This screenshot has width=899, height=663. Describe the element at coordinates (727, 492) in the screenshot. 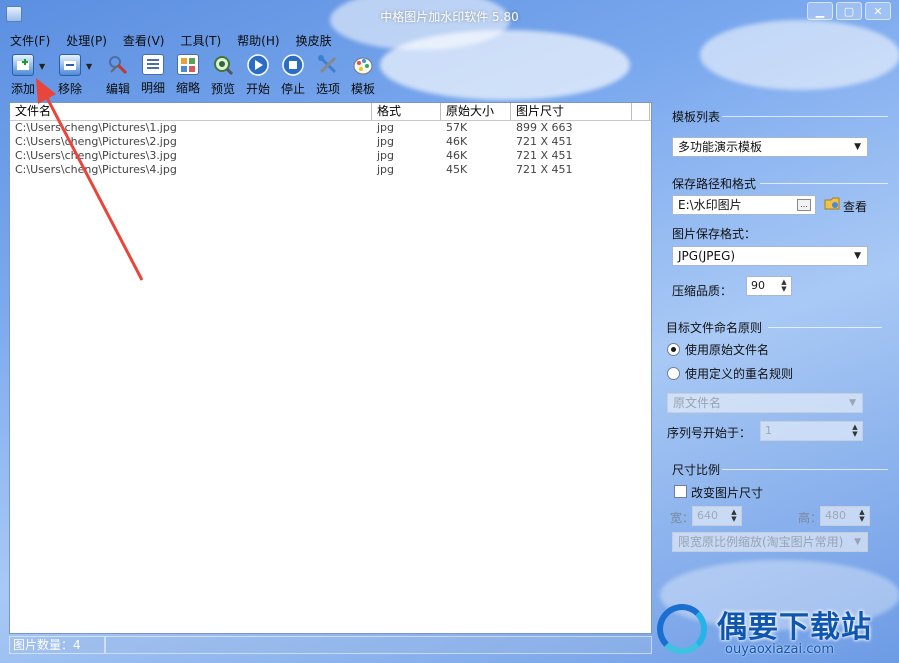

I see `resize-label: 改变图片尺寸` at that location.